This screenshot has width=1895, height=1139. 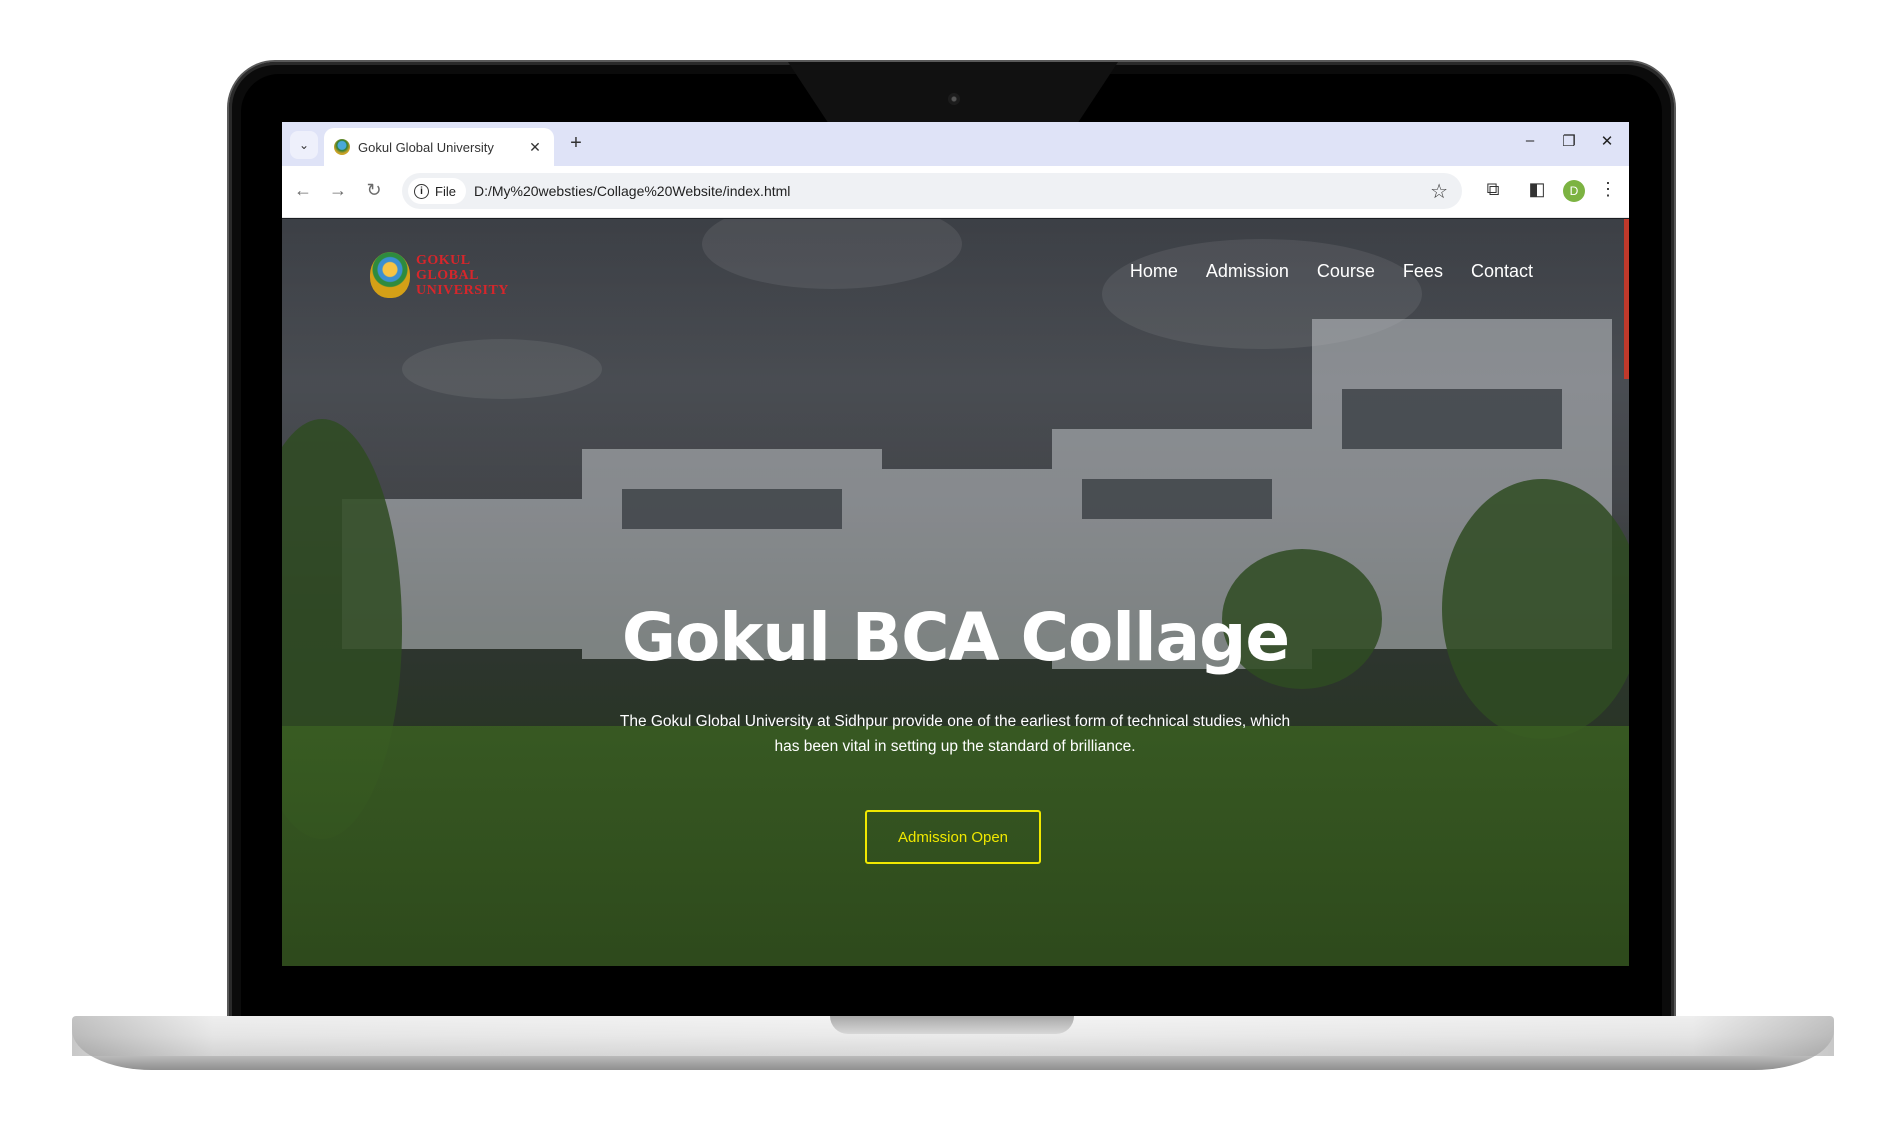 What do you see at coordinates (1530, 140) in the screenshot?
I see `minimize-button: –` at bounding box center [1530, 140].